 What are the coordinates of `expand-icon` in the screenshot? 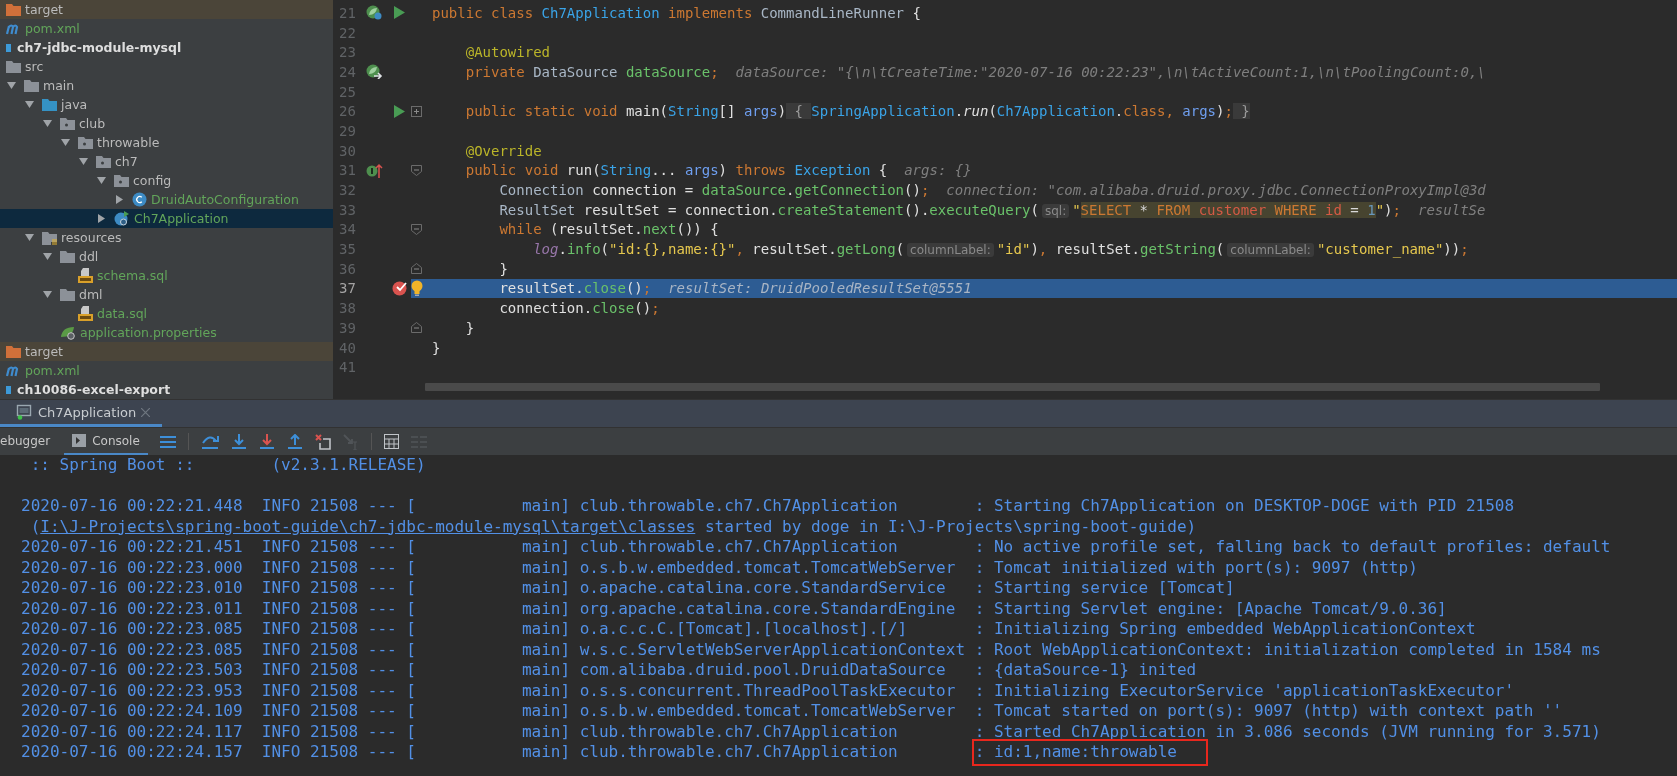 It's located at (416, 111).